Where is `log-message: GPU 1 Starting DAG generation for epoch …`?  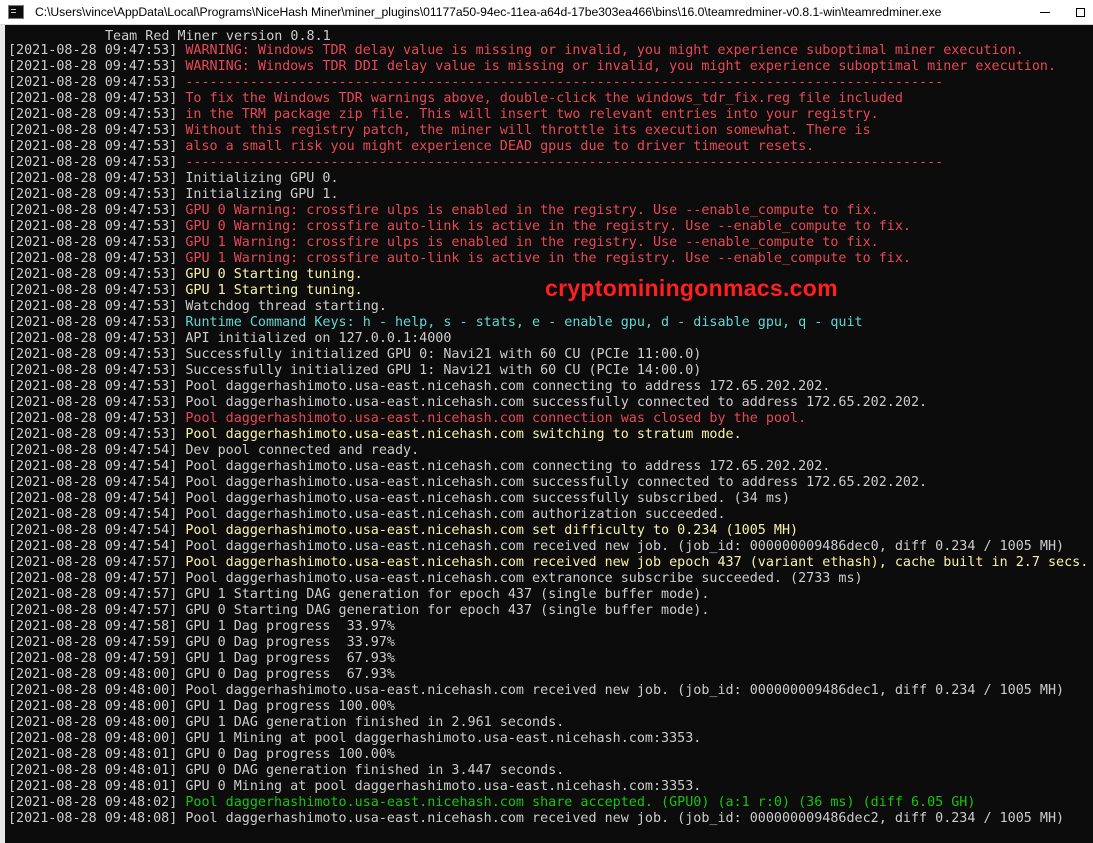 log-message: GPU 1 Starting DAG generation for epoch … is located at coordinates (447, 594).